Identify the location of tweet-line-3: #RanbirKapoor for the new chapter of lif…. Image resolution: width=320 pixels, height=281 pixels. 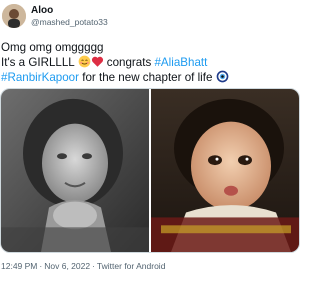
(115, 77).